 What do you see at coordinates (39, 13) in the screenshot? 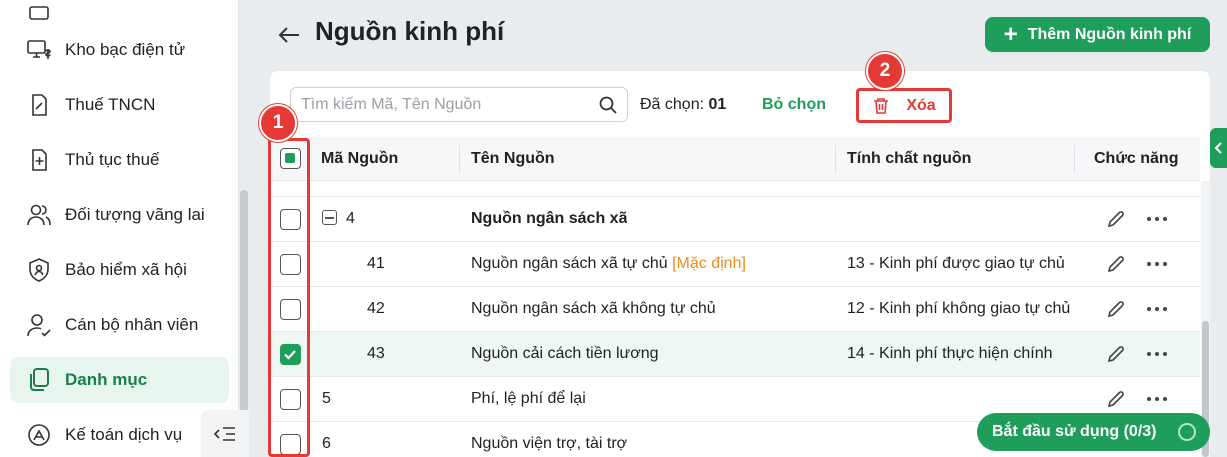
I see `money-icon` at bounding box center [39, 13].